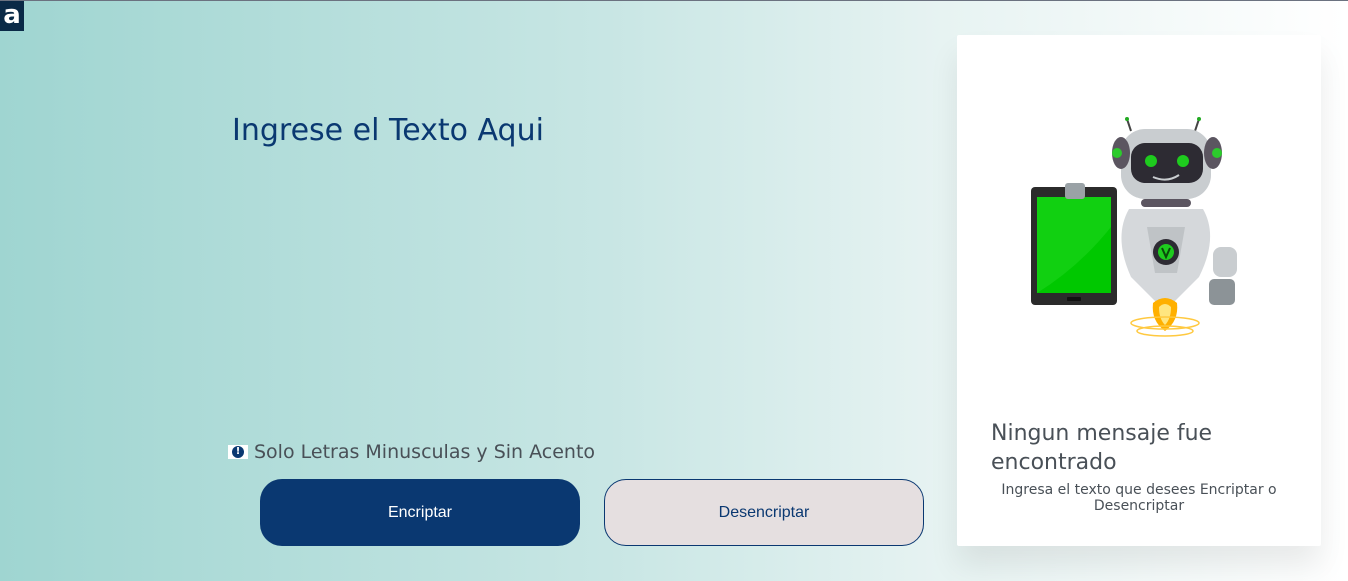 The width and height of the screenshot is (1348, 581). What do you see at coordinates (238, 452) in the screenshot?
I see `exclamation-circle-icon: !` at bounding box center [238, 452].